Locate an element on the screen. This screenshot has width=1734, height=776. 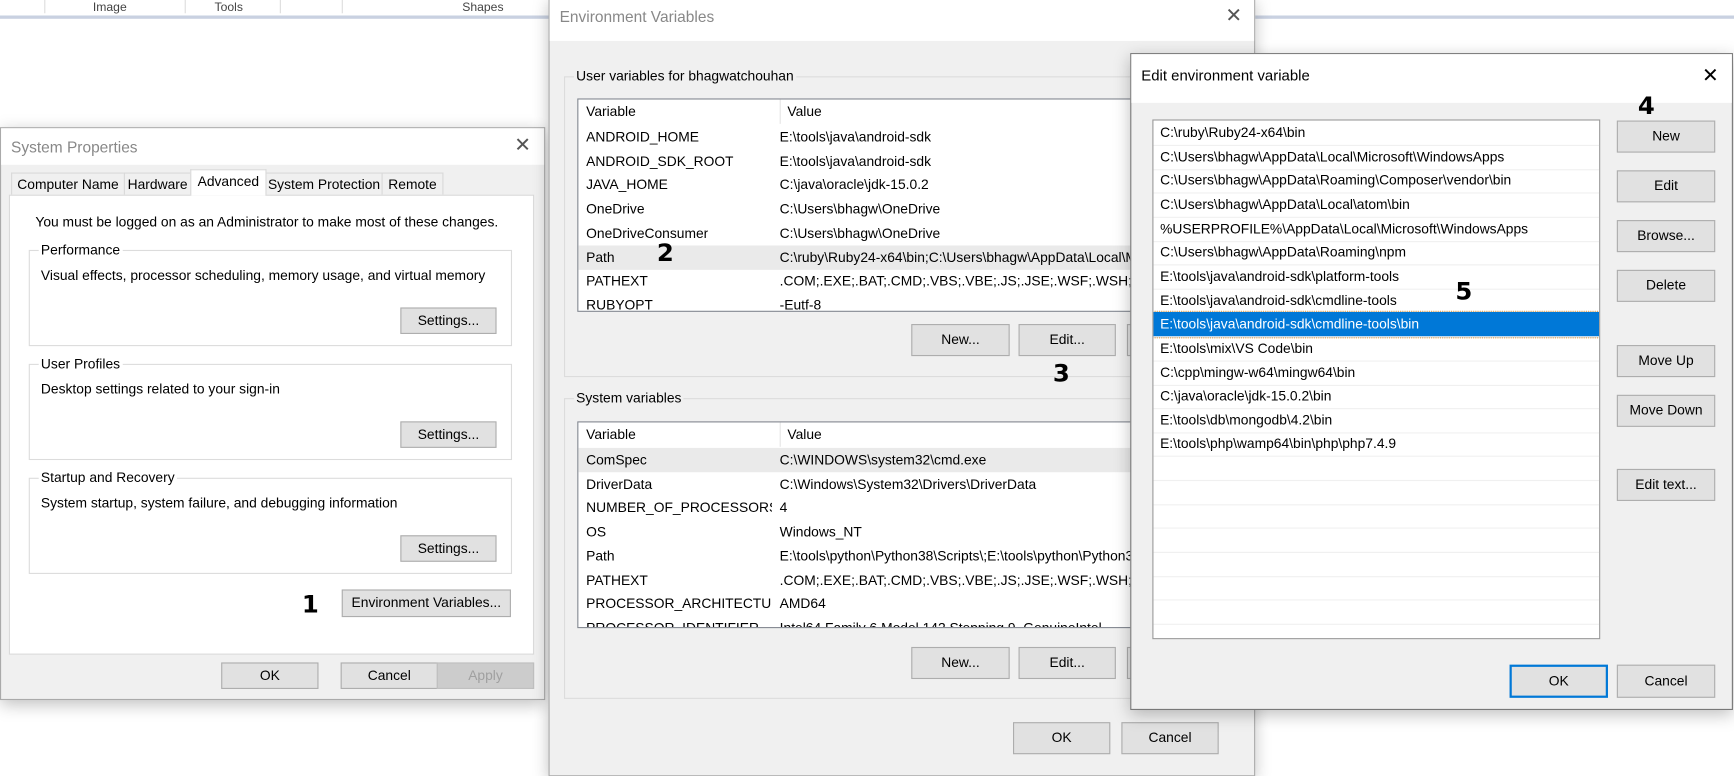
tab-computer-name: Computer Name is located at coordinates (68, 183).